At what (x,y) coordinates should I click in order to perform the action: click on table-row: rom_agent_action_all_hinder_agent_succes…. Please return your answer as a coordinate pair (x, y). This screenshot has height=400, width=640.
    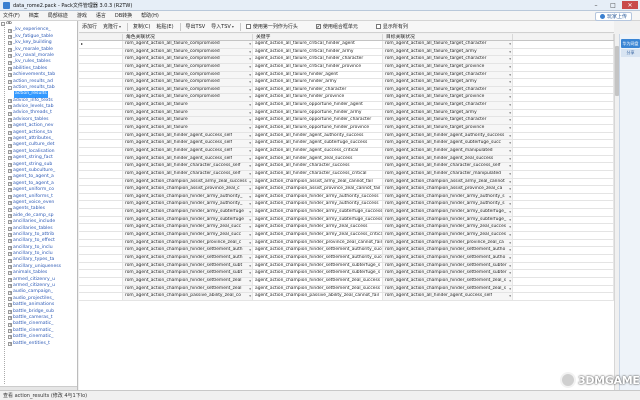
    Looking at the image, I should click on (346, 144).